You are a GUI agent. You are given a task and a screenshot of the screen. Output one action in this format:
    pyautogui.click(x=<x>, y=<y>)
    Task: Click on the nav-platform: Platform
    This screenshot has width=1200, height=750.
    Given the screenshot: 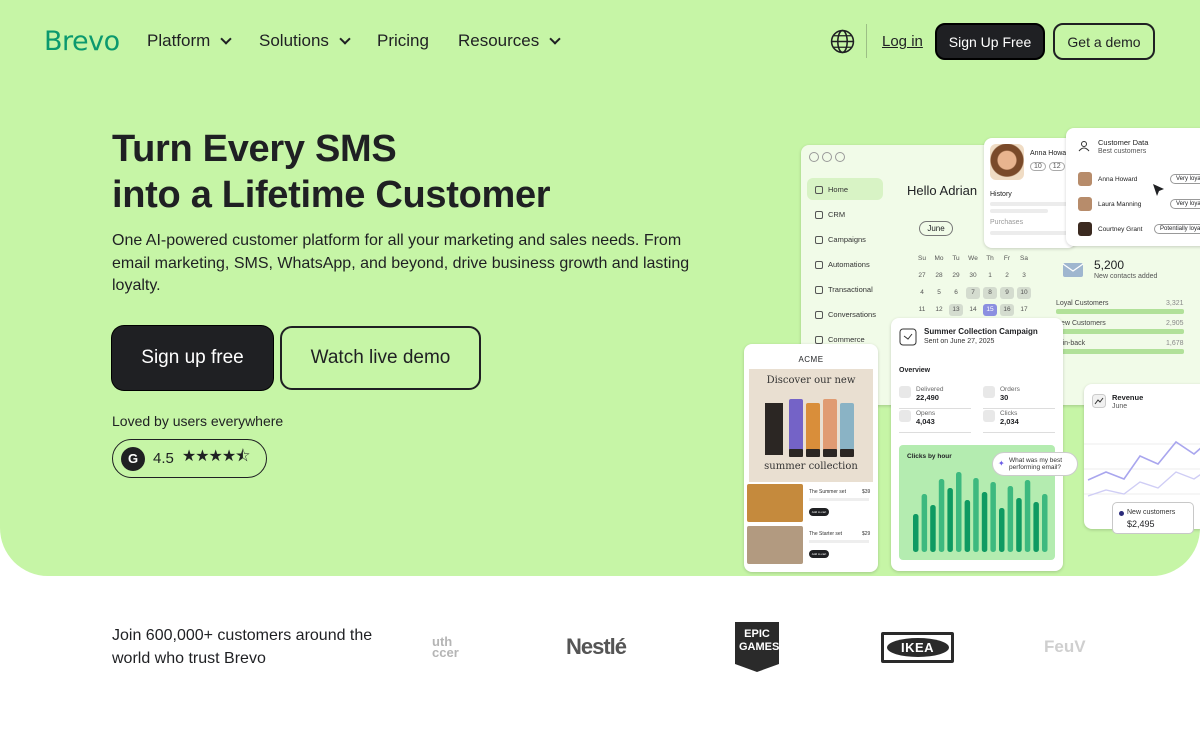 What is the action you would take?
    pyautogui.click(x=189, y=41)
    